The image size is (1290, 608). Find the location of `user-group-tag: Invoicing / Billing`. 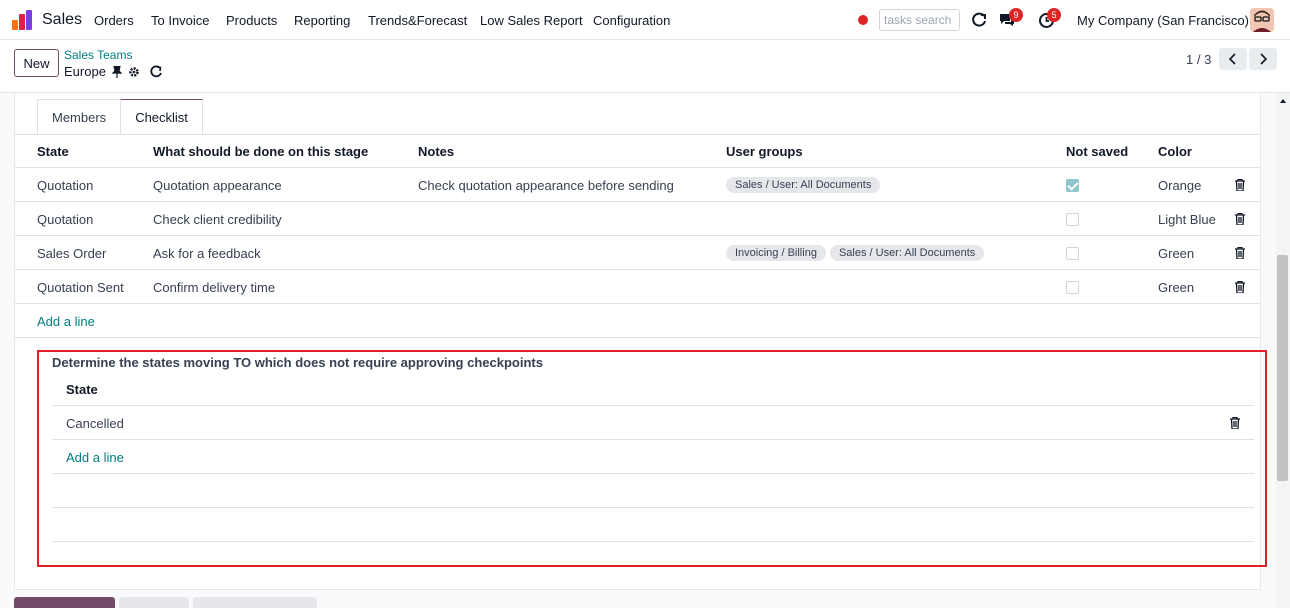

user-group-tag: Invoicing / Billing is located at coordinates (776, 253).